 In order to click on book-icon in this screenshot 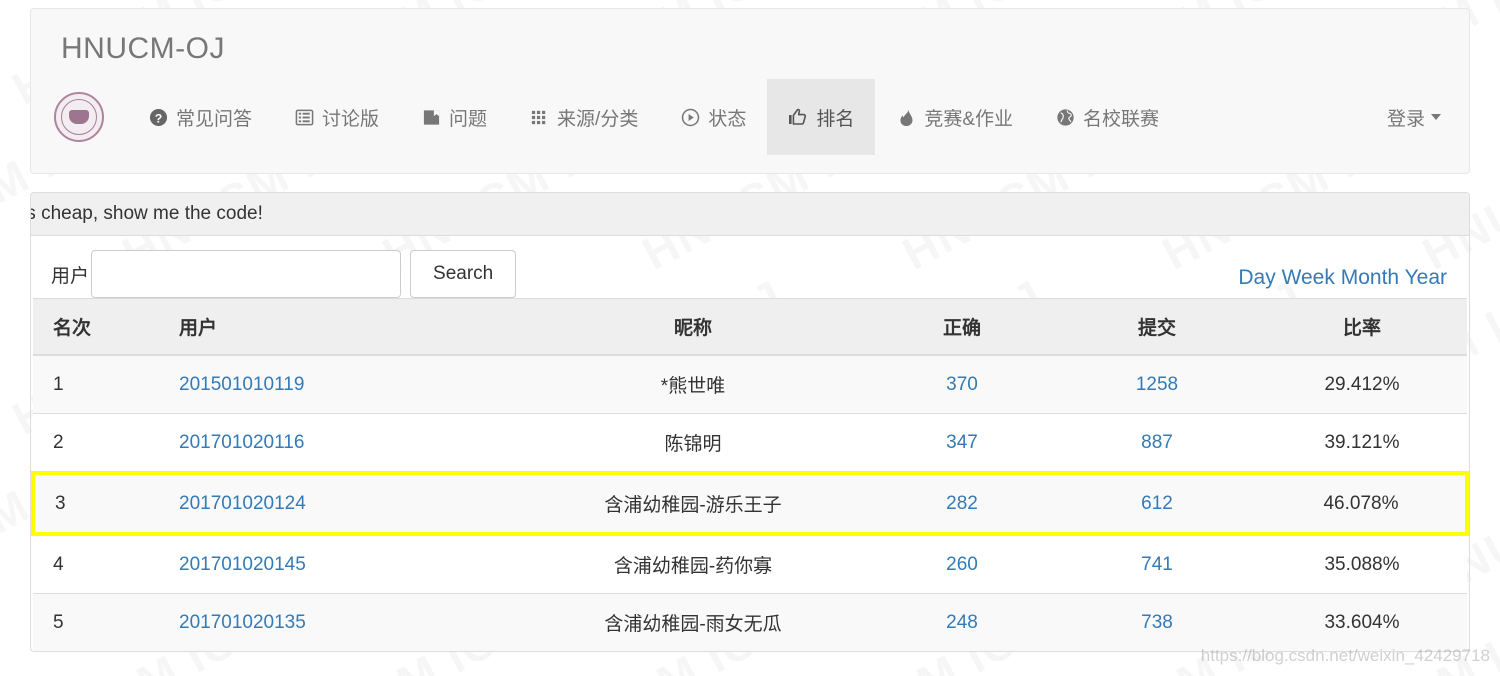, I will do `click(431, 117)`.